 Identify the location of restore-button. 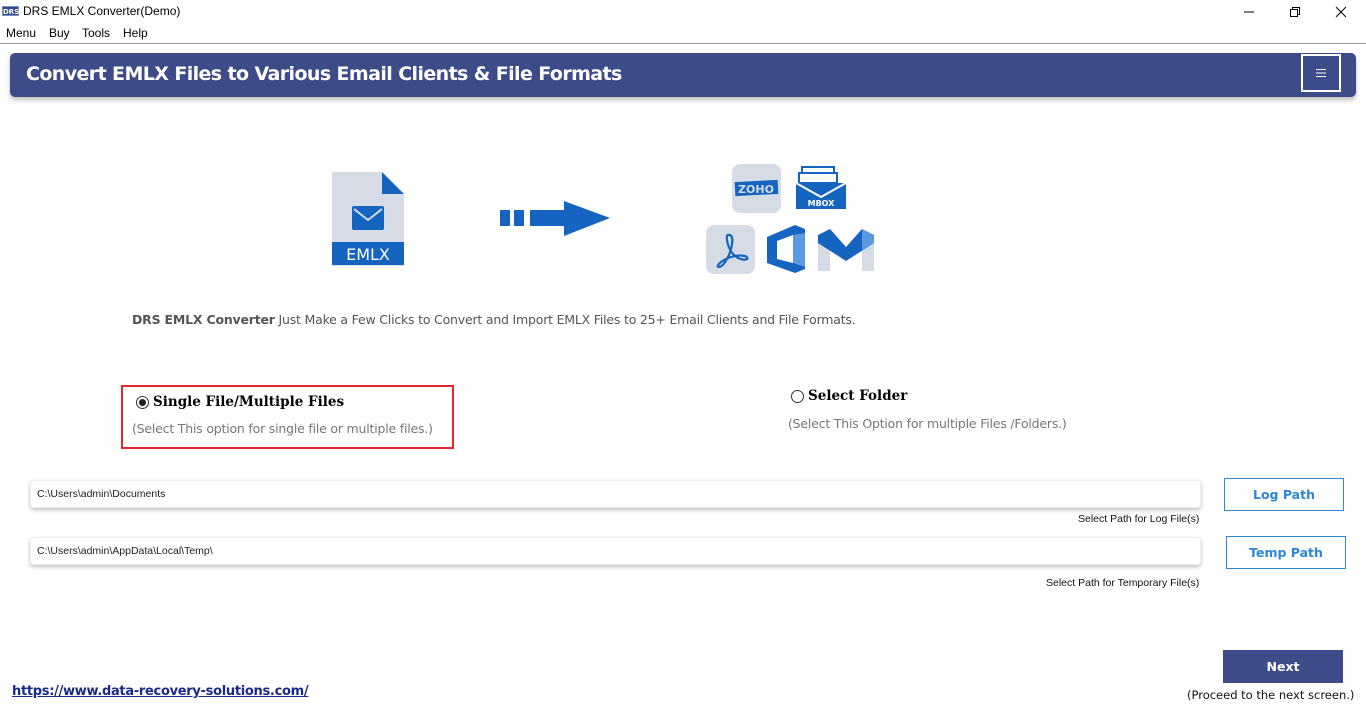
(1295, 12).